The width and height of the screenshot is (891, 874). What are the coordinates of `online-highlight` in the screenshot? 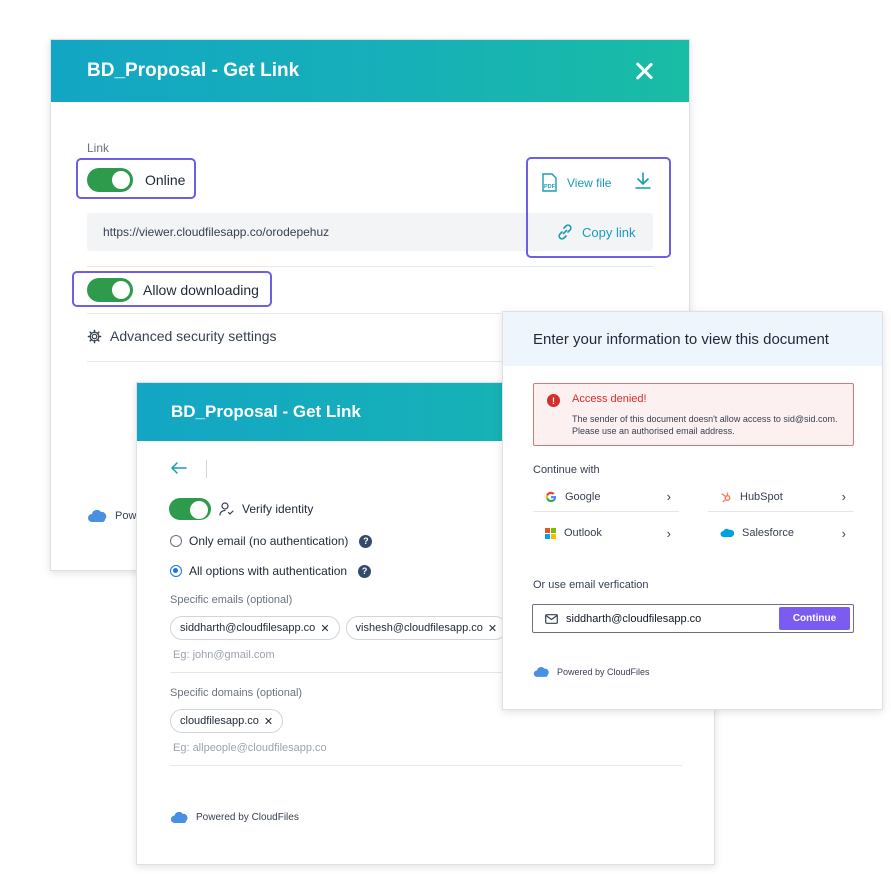 It's located at (136, 178).